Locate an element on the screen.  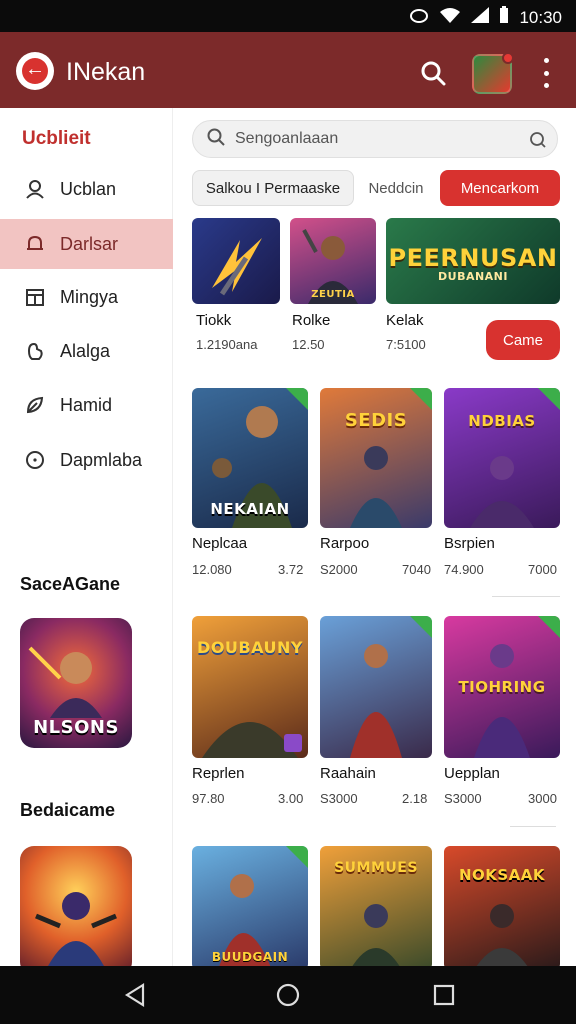
sidebar-item-label: Alalga is located at coordinates (85, 350).